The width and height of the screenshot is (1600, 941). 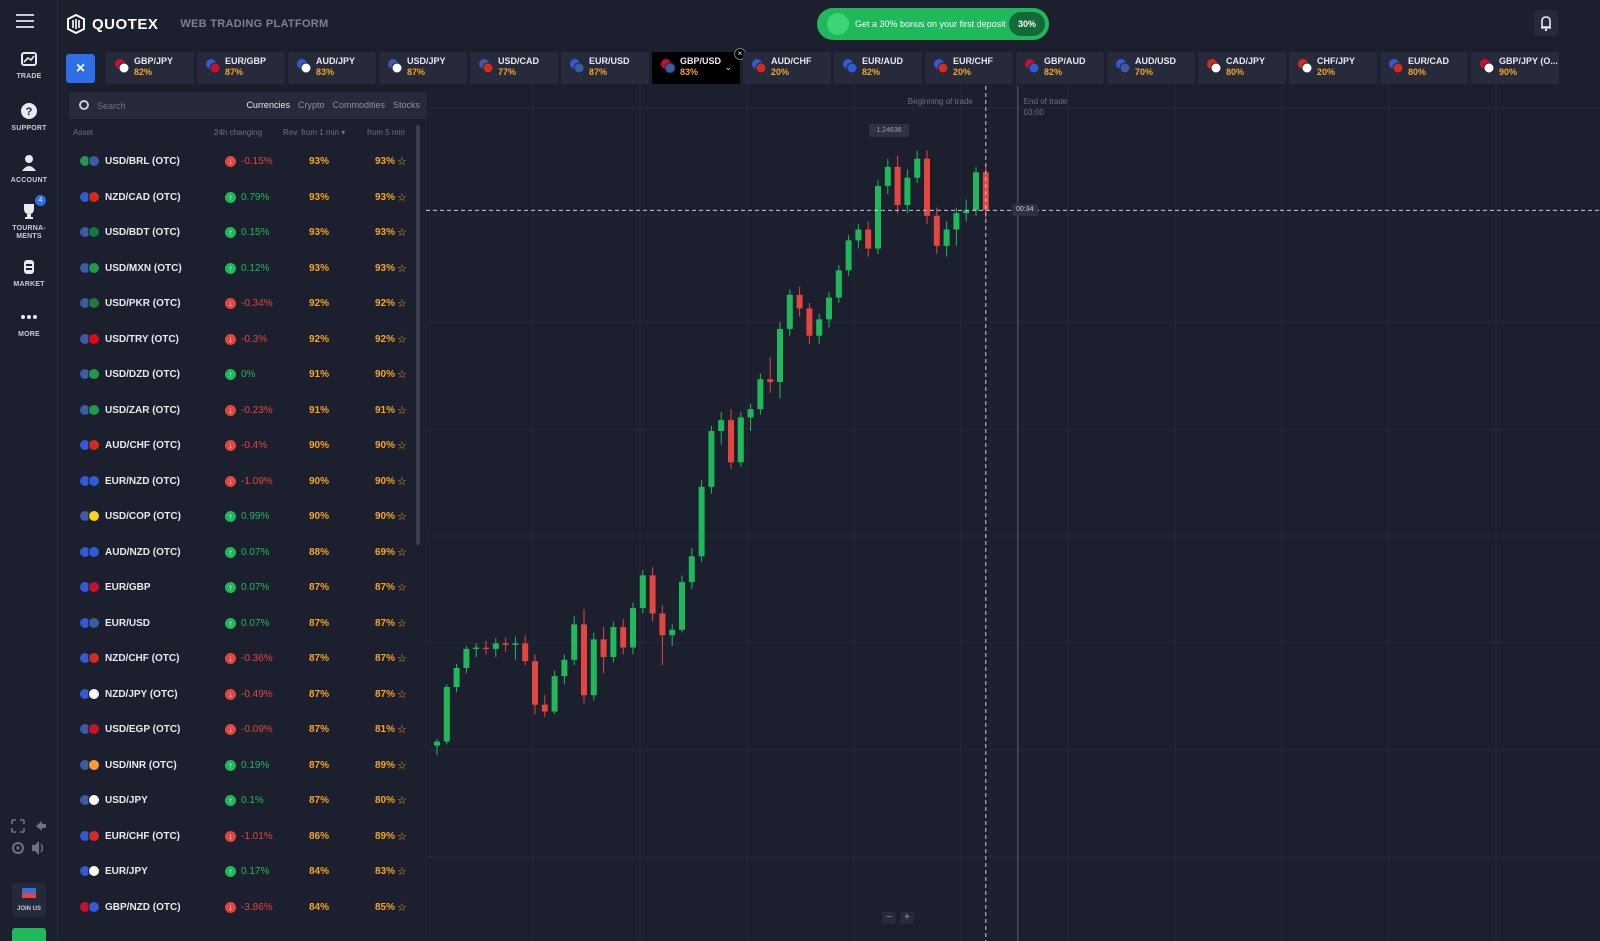 What do you see at coordinates (418, 335) in the screenshot?
I see `asset-list-scrollbar` at bounding box center [418, 335].